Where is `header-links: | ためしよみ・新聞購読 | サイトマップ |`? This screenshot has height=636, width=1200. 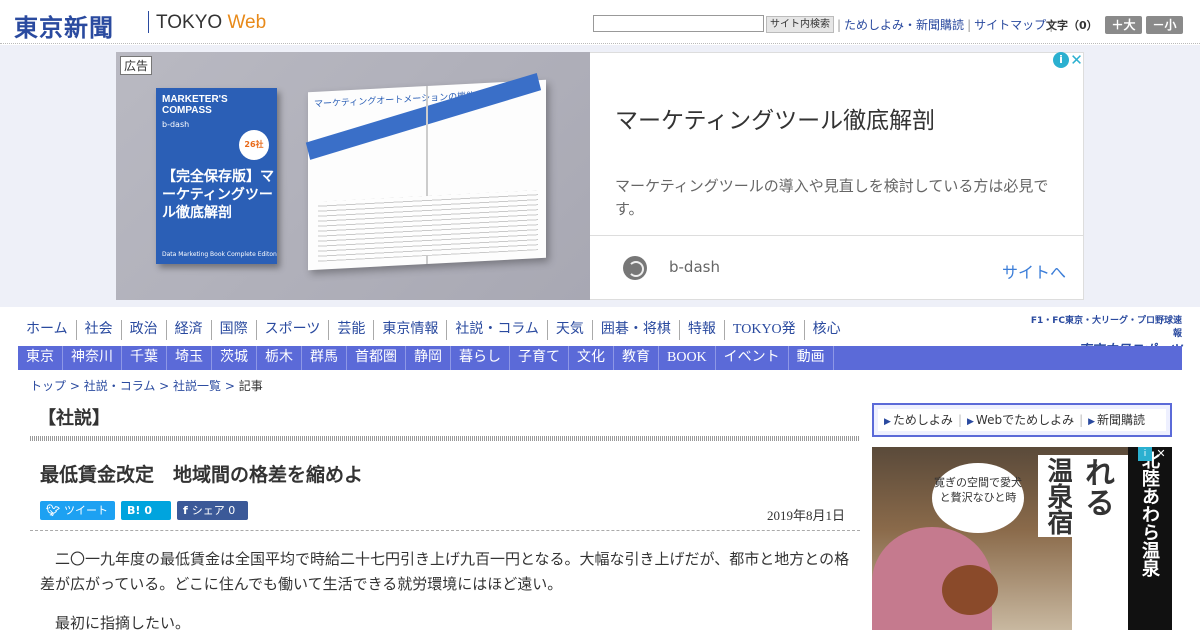
header-links: | ためしよみ・新聞購読 | サイトマップ | is located at coordinates (945, 25).